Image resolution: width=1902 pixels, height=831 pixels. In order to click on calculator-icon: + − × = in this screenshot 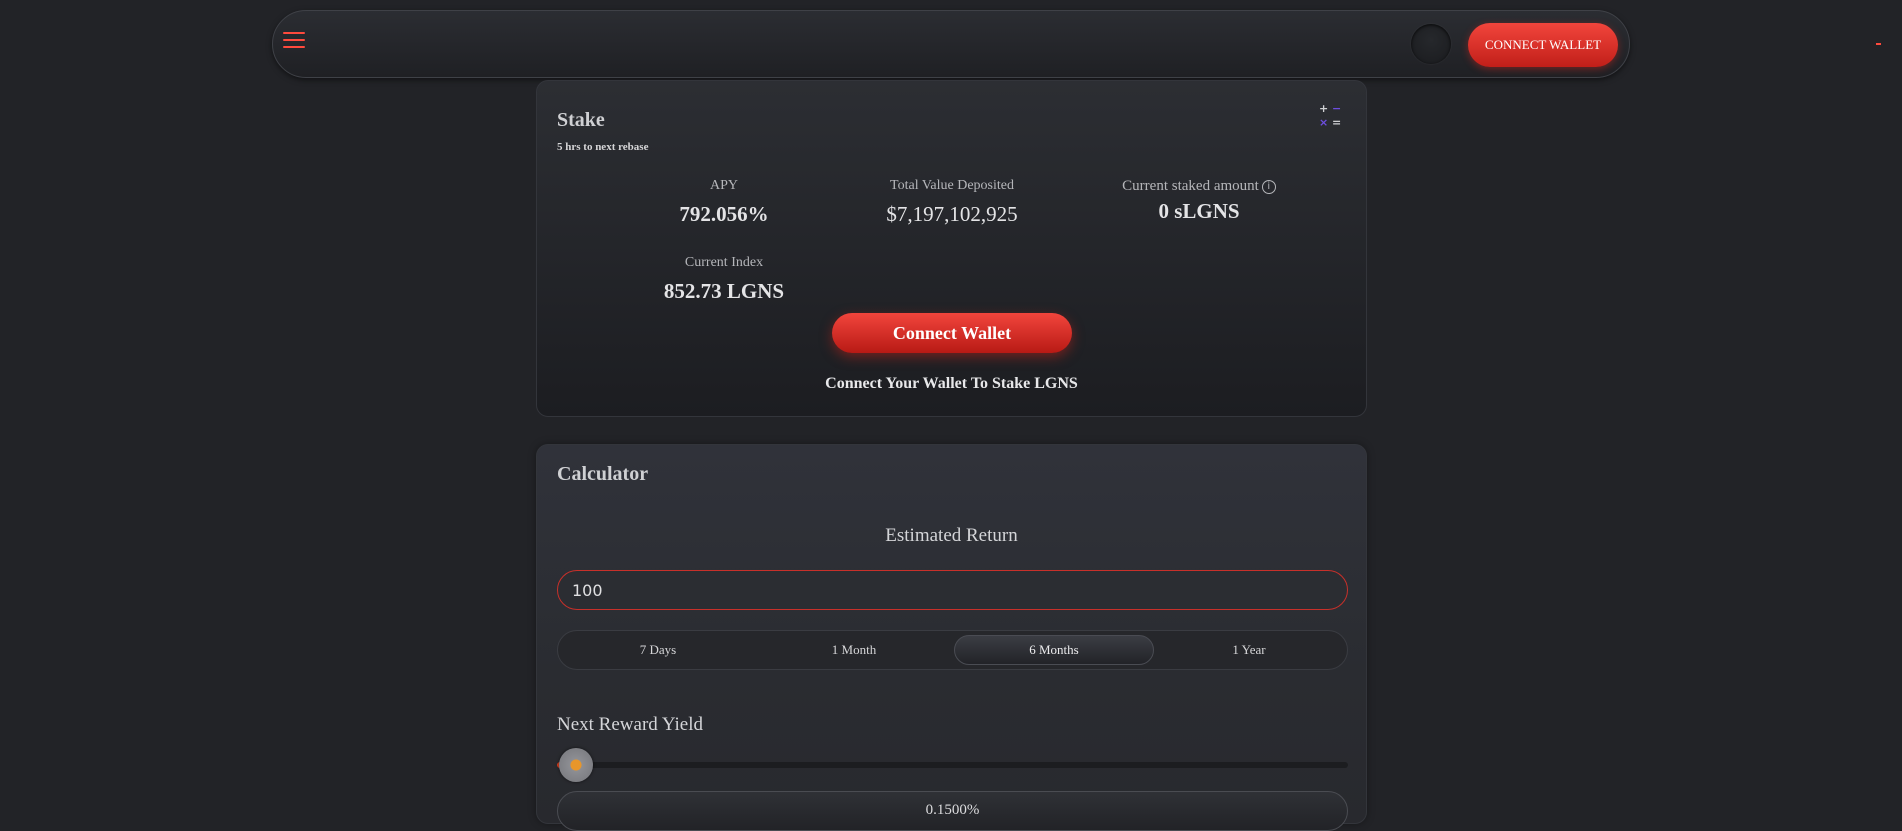, I will do `click(1332, 117)`.